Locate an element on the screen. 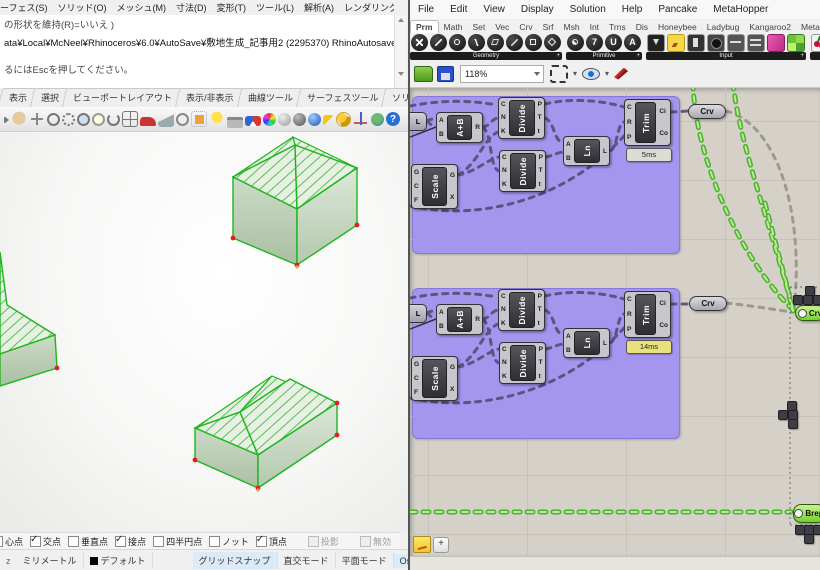 The image size is (820, 570). units-label: ミリメートル is located at coordinates (50, 560).